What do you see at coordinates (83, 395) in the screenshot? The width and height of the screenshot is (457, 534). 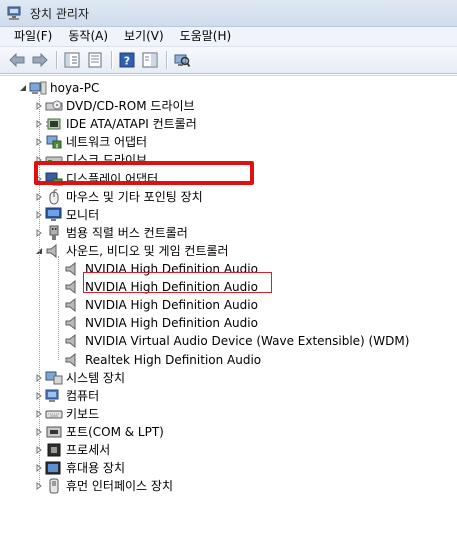 I see `category-label: 컴퓨터` at bounding box center [83, 395].